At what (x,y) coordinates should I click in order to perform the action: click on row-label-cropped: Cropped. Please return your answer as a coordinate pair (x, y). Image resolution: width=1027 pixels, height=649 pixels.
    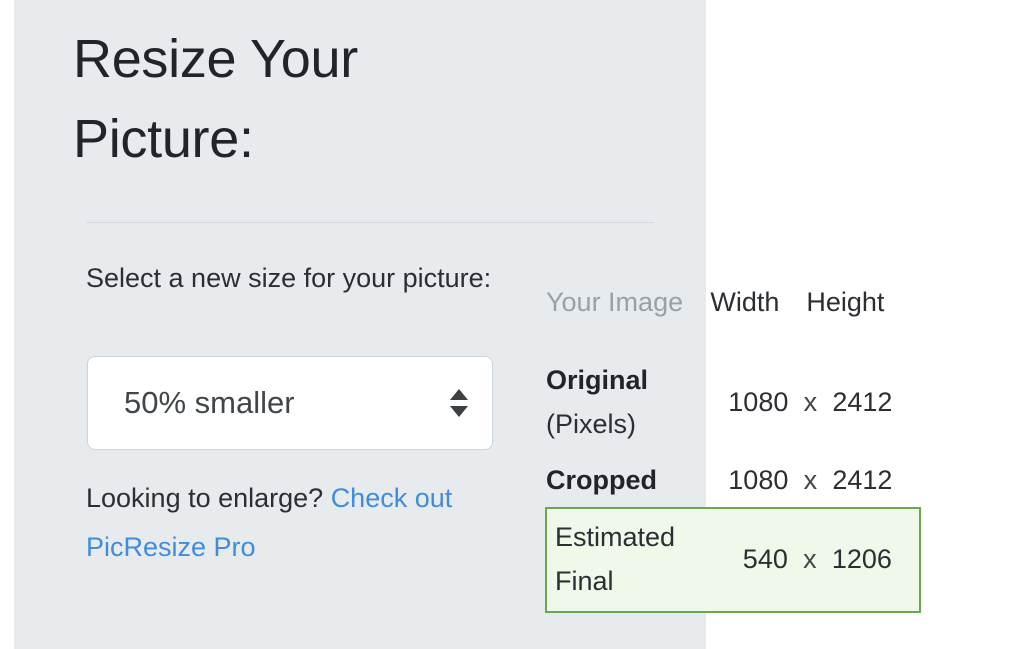
    Looking at the image, I should click on (626, 481).